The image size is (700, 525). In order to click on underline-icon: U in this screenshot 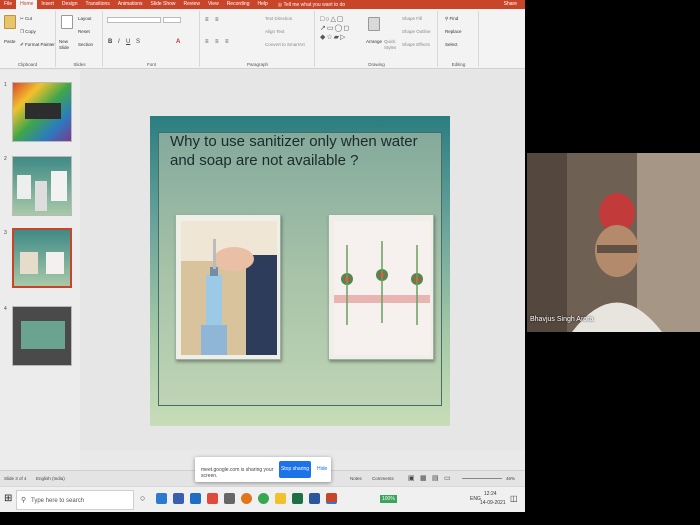, I will do `click(128, 42)`.